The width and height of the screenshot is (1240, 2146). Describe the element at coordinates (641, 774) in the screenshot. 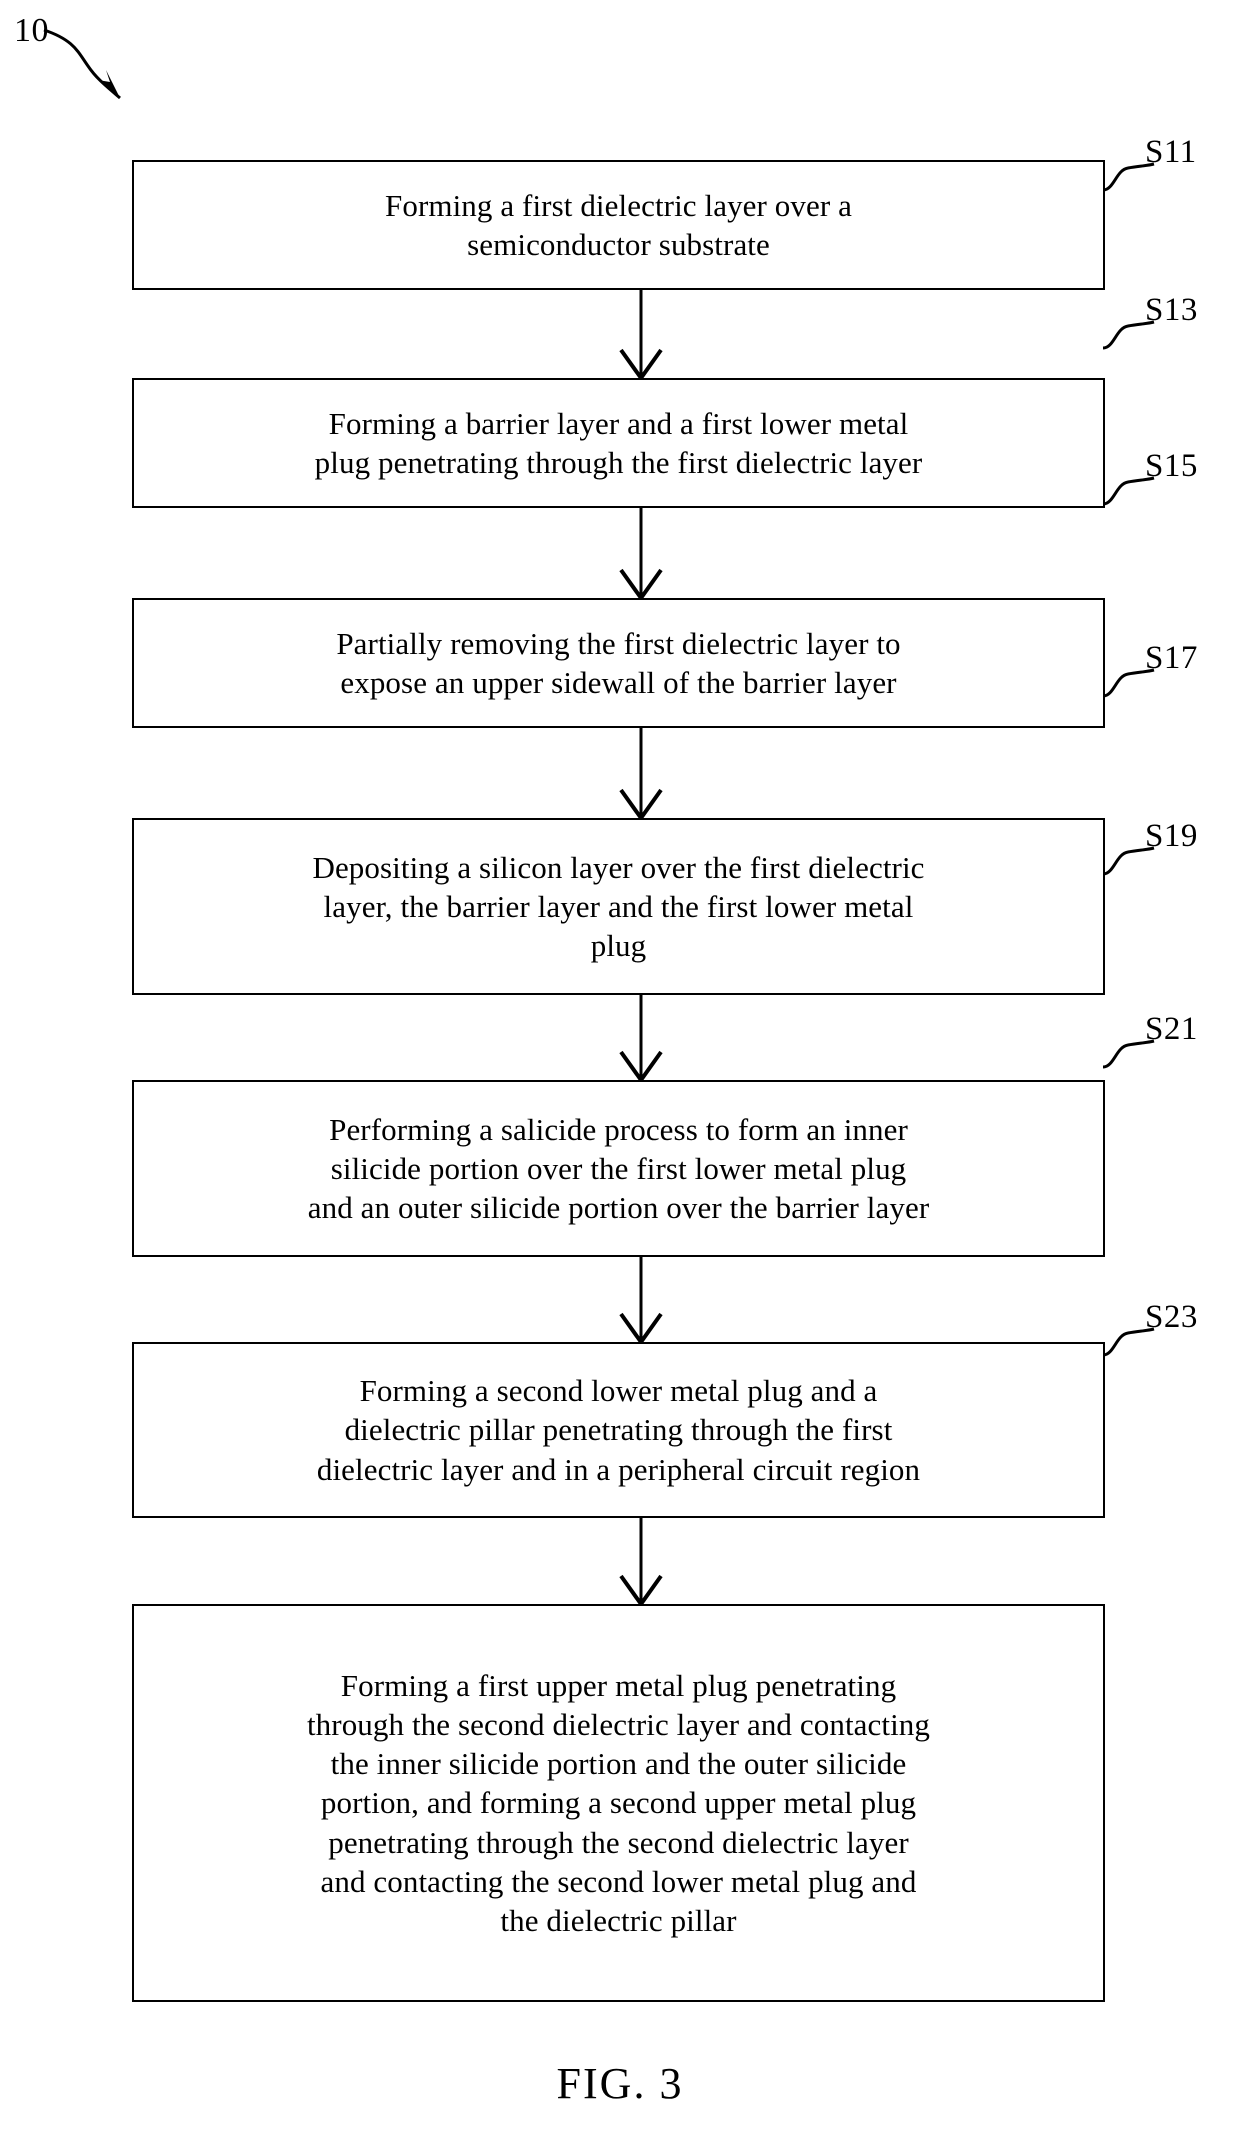

I see `flow-arrow-s15-to-s17` at that location.